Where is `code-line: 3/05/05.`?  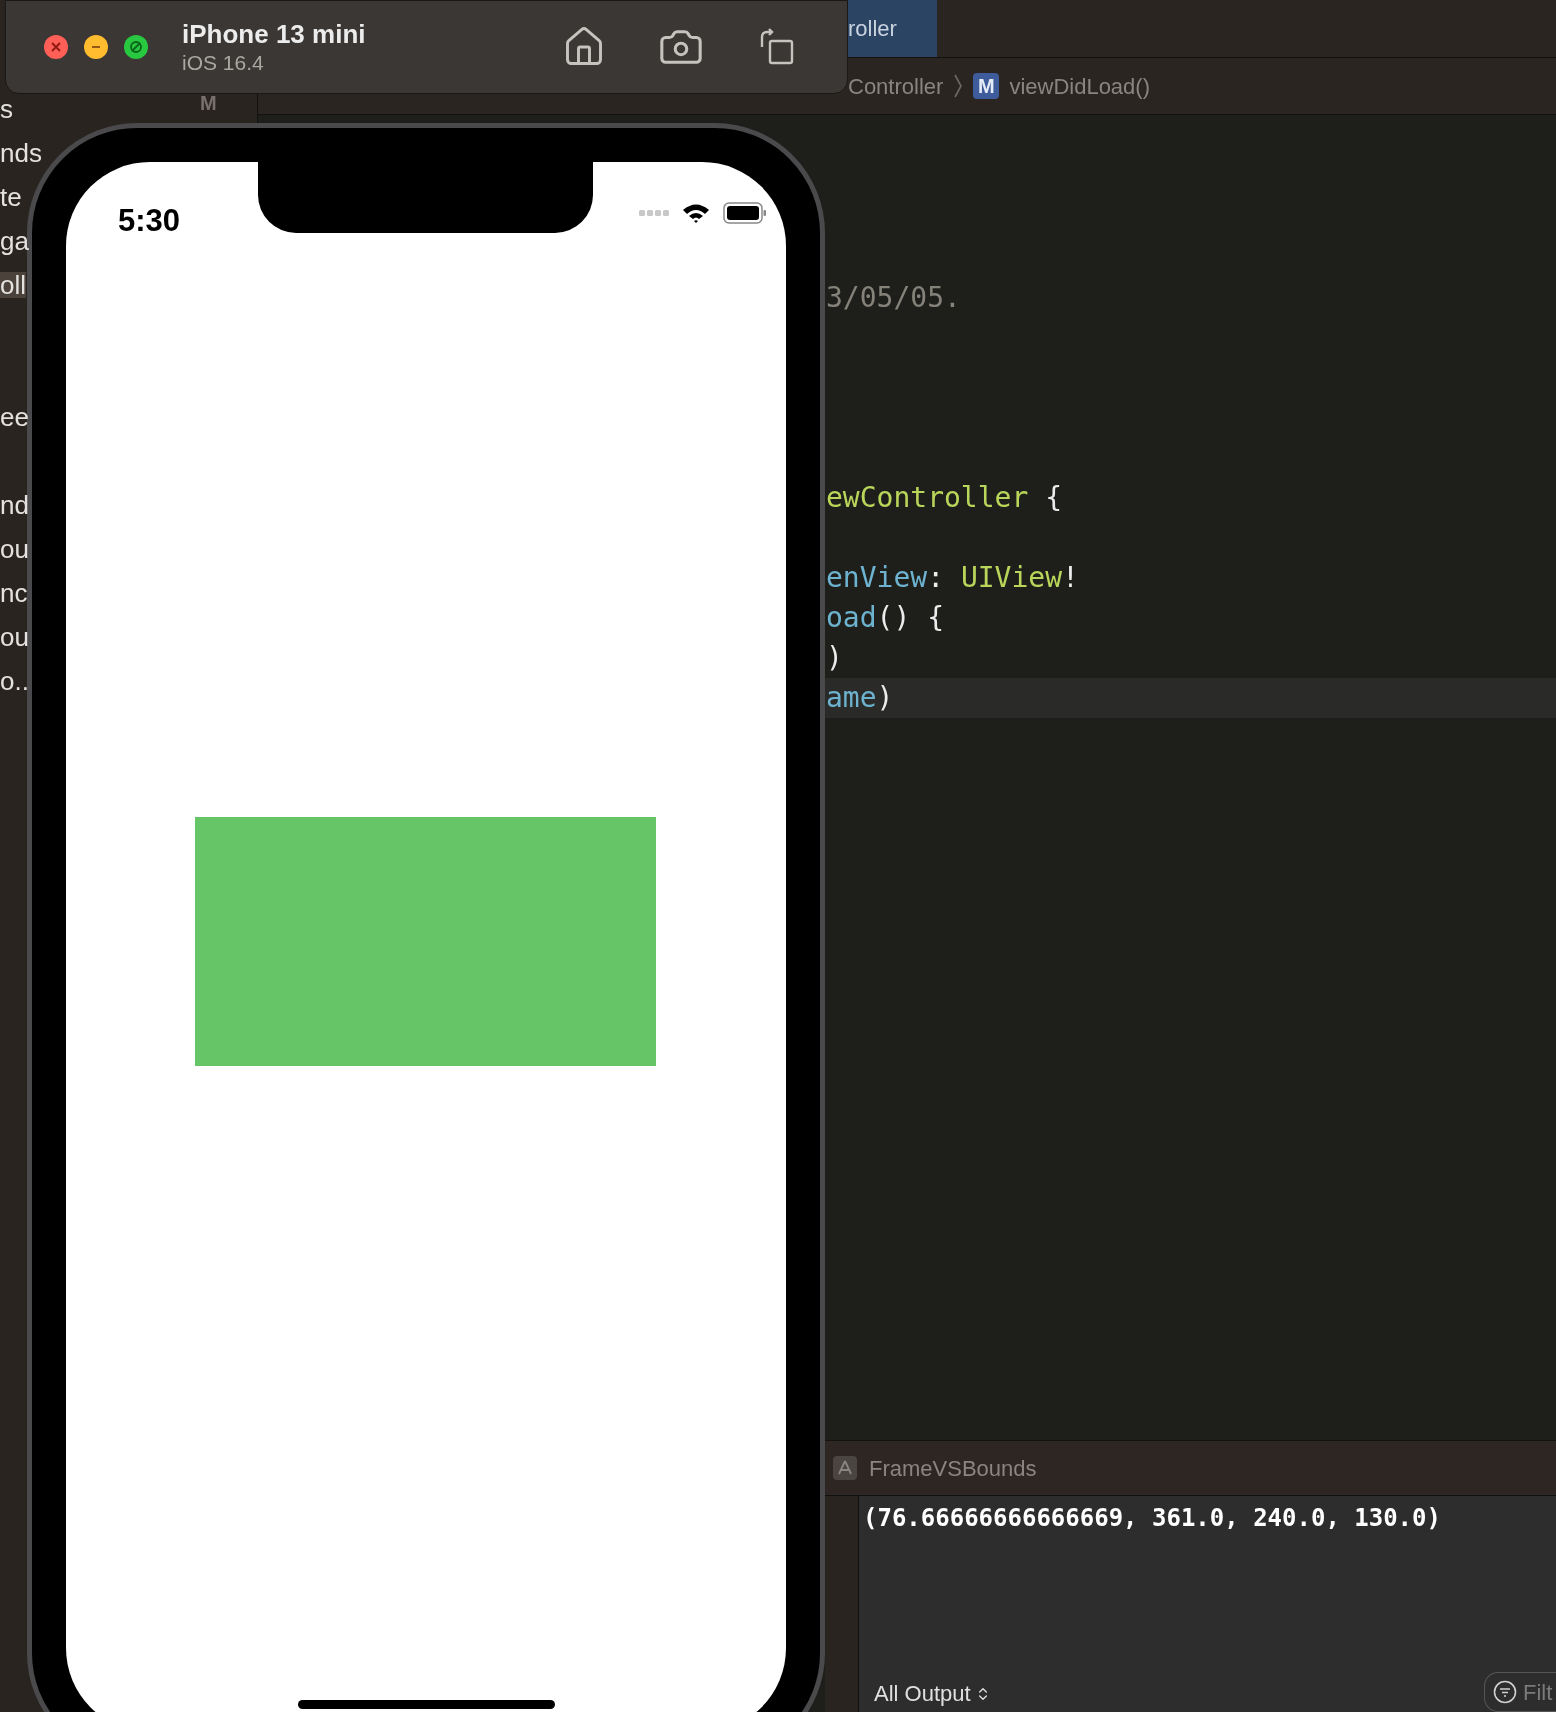 code-line: 3/05/05. is located at coordinates (893, 298).